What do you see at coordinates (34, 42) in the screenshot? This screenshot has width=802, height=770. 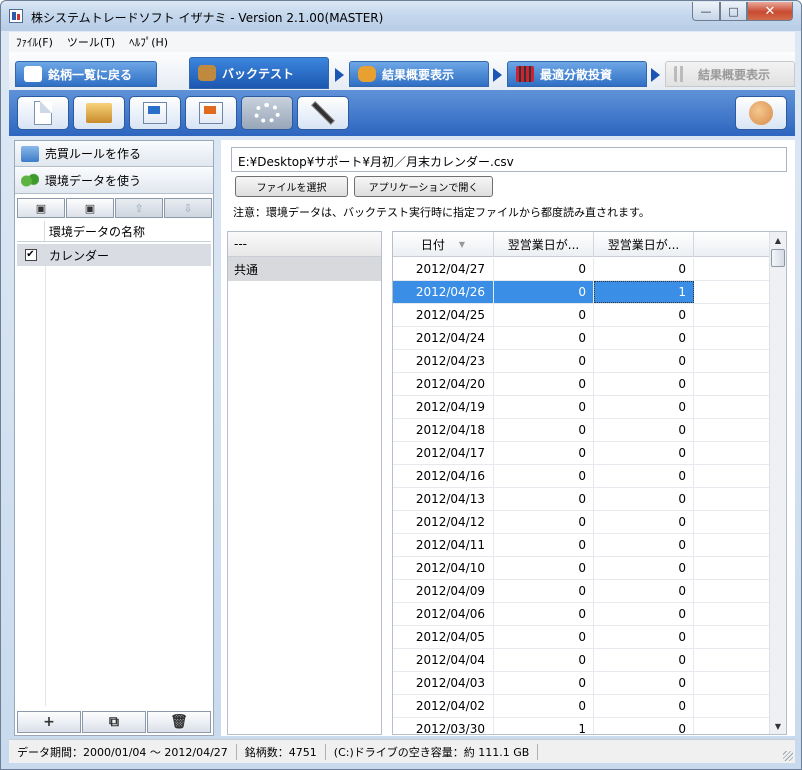 I see `menu-file: ﾌｧｲﾙ(F)` at bounding box center [34, 42].